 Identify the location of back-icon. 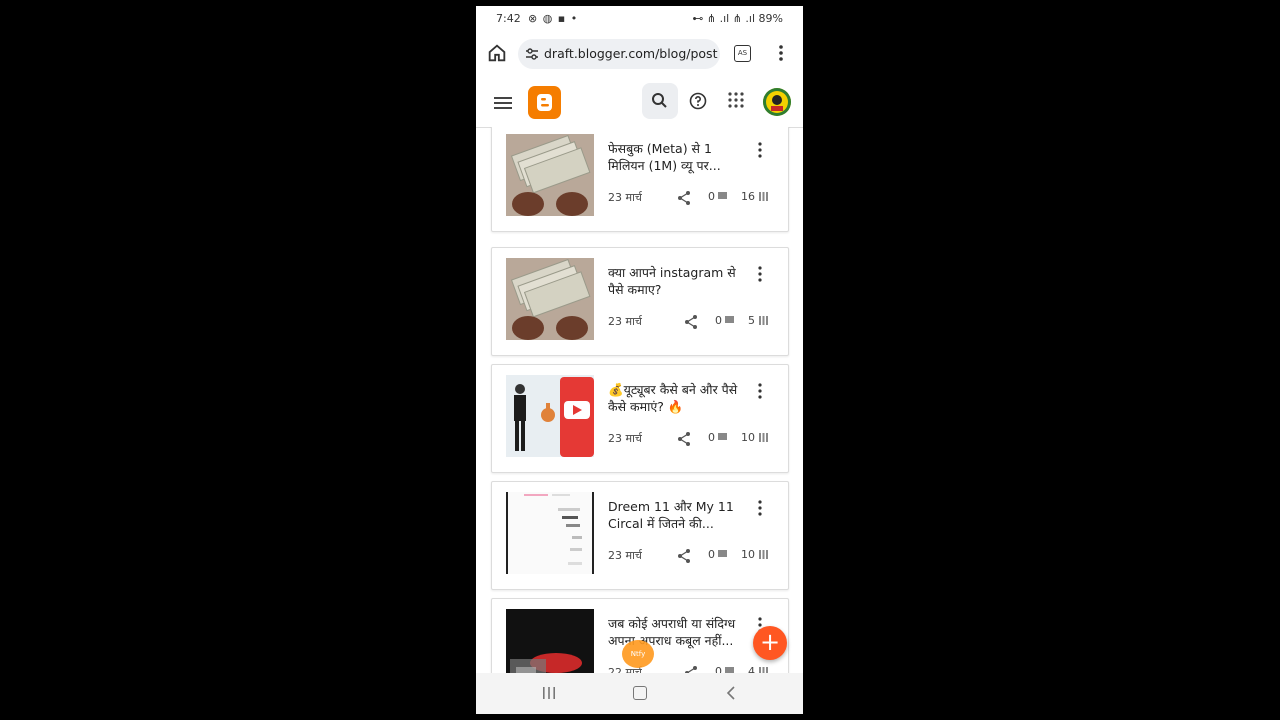
(731, 693).